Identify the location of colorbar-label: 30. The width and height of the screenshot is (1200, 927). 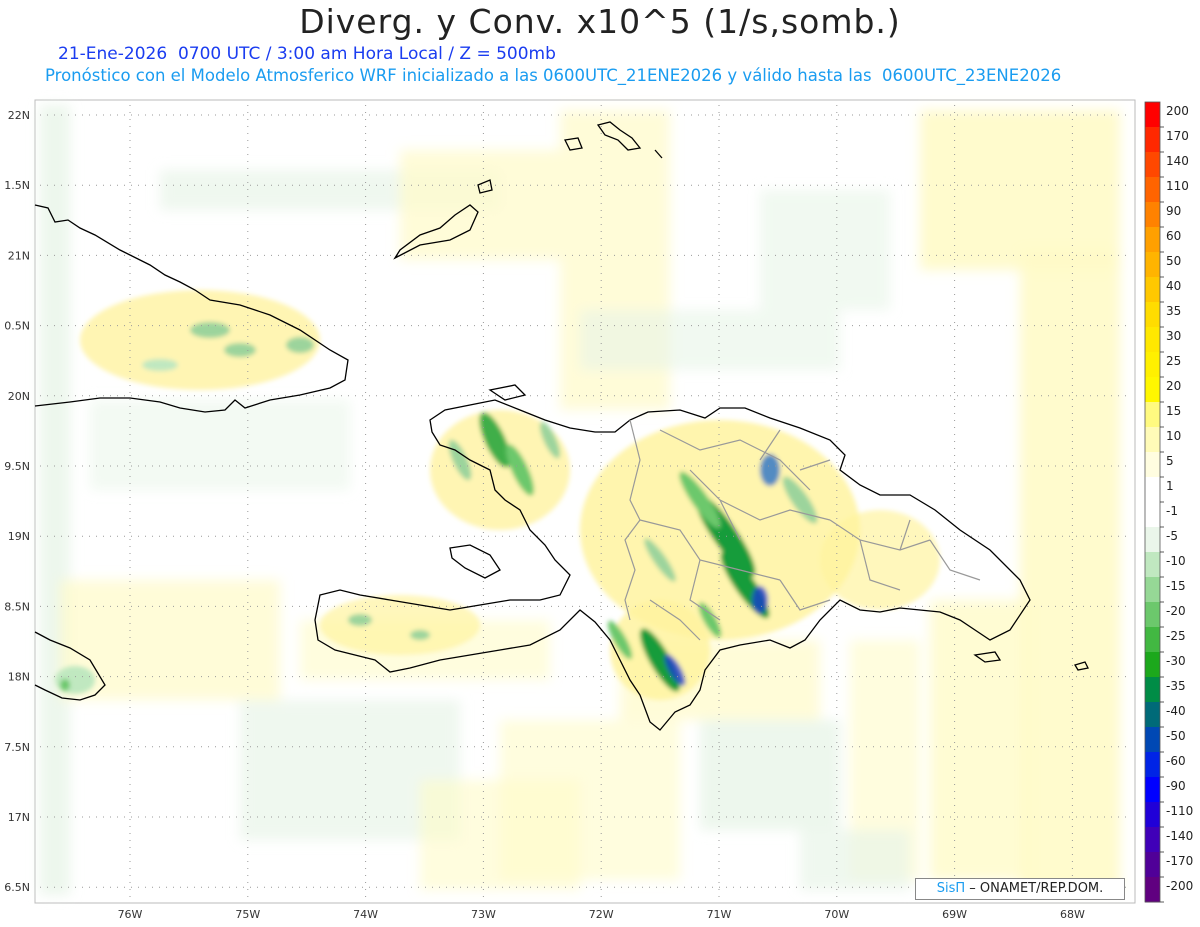
(1173, 336).